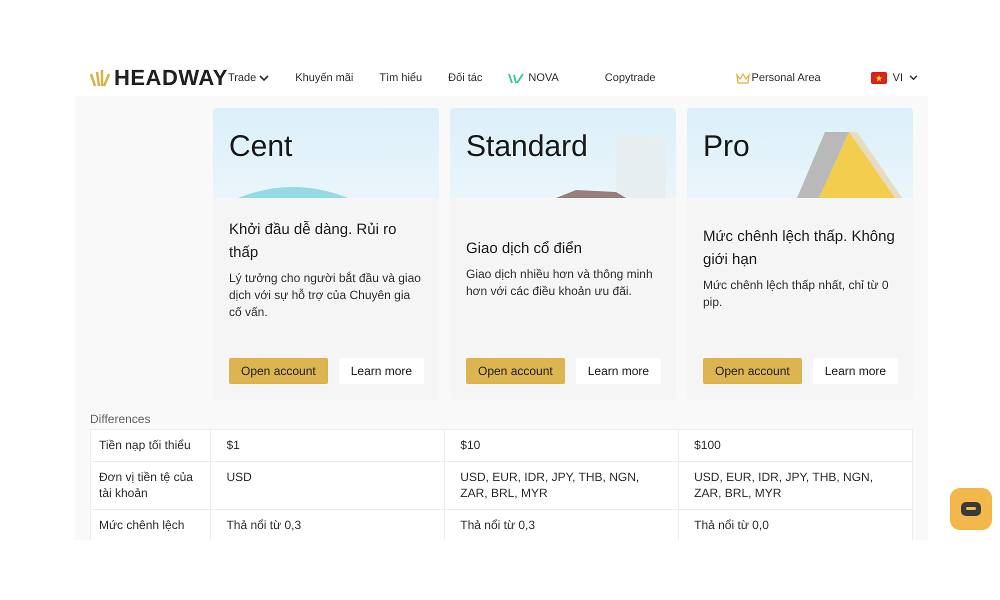  Describe the element at coordinates (150, 446) in the screenshot. I see `row-label: Tiền nạp tối thiểu` at that location.